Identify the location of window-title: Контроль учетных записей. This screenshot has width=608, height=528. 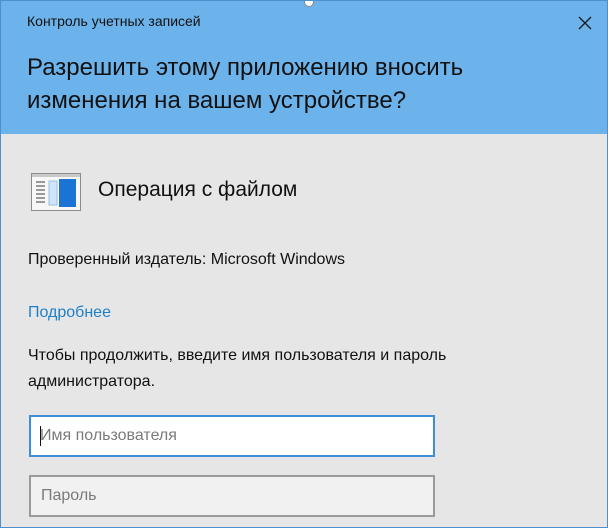
(114, 21).